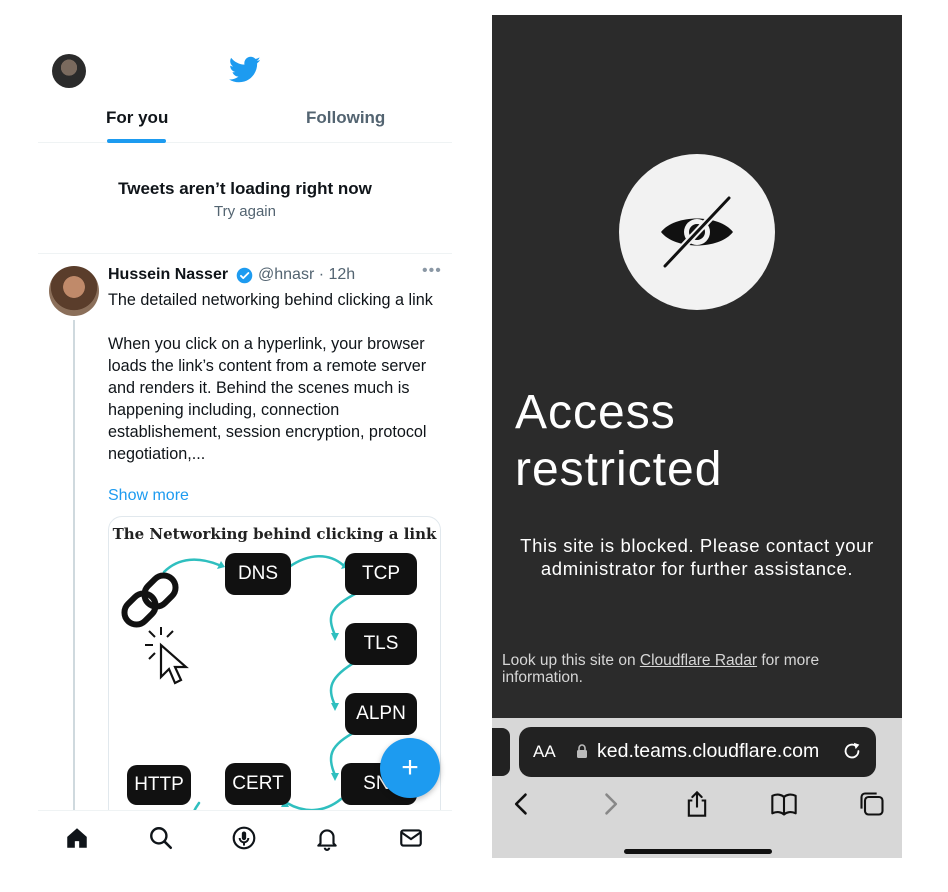 The width and height of the screenshot is (948, 892). Describe the element at coordinates (784, 804) in the screenshot. I see `bookmarks-icon` at that location.